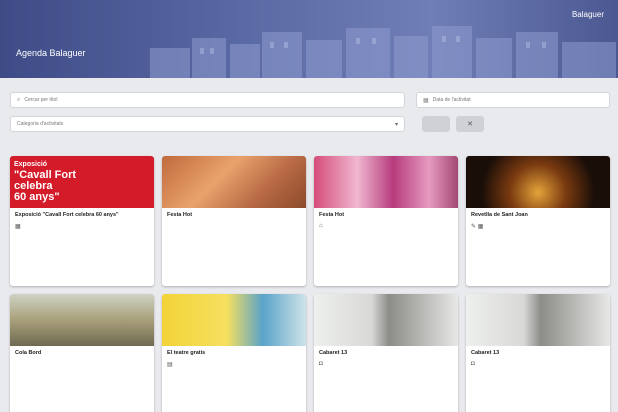 This screenshot has height=412, width=618. I want to click on grid-icon: ▦, so click(18, 227).